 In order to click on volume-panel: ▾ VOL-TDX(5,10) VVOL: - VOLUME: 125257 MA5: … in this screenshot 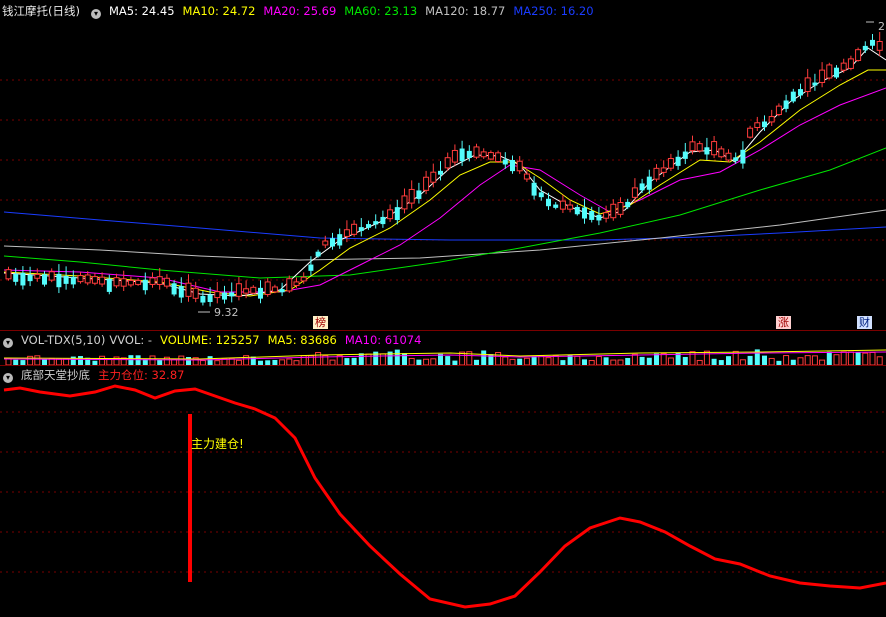, I will do `click(443, 348)`.